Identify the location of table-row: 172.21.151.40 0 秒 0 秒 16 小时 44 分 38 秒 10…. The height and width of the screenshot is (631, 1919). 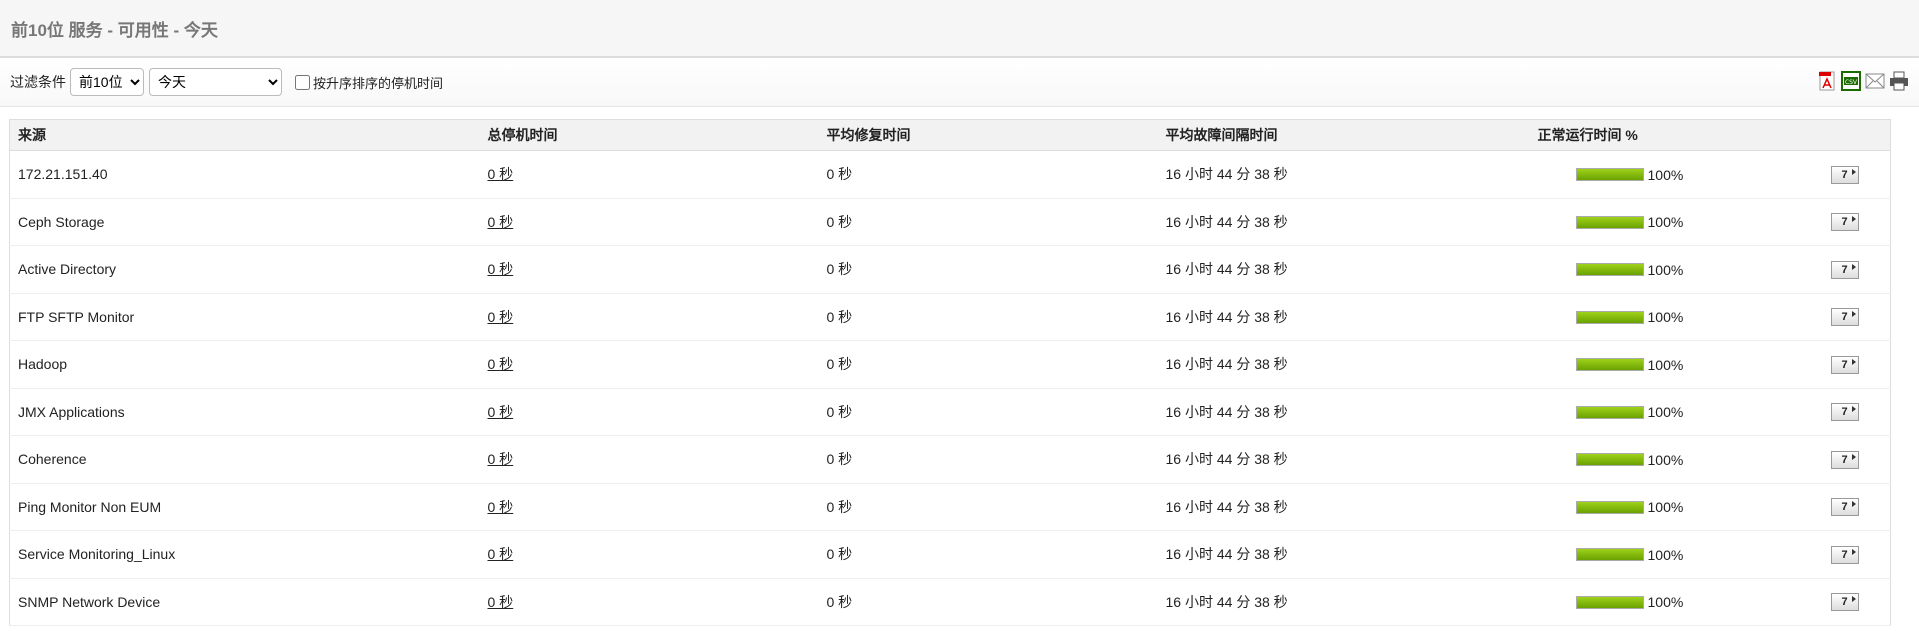
(950, 174).